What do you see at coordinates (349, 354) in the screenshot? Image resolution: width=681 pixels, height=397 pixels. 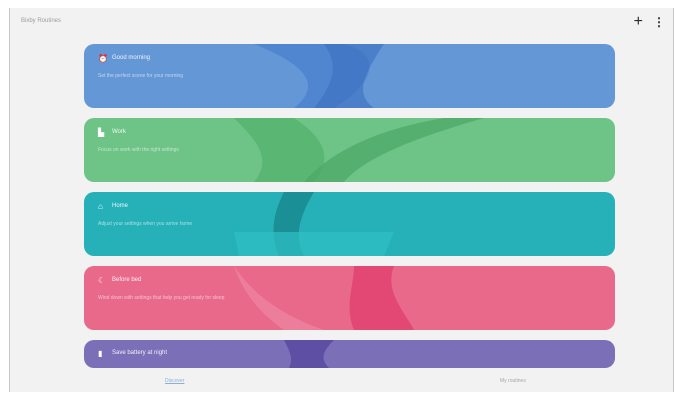 I see `routine-card-save-battery: ▮ Save battery at night` at bounding box center [349, 354].